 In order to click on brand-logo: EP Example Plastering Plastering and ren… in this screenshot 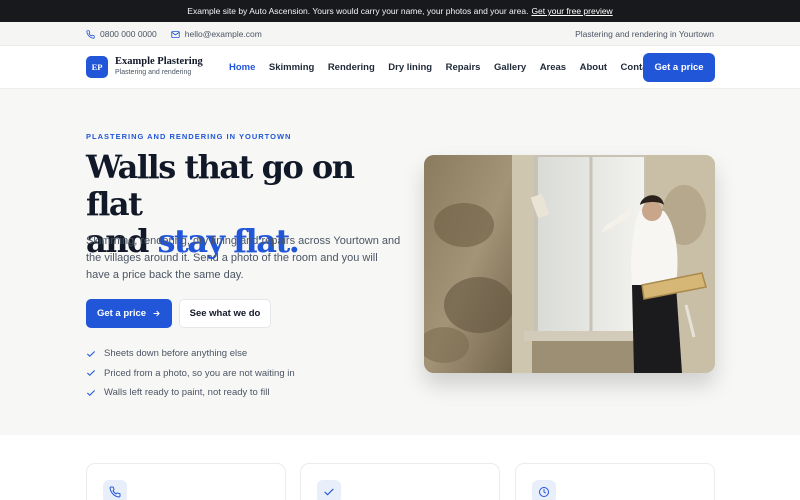, I will do `click(144, 67)`.